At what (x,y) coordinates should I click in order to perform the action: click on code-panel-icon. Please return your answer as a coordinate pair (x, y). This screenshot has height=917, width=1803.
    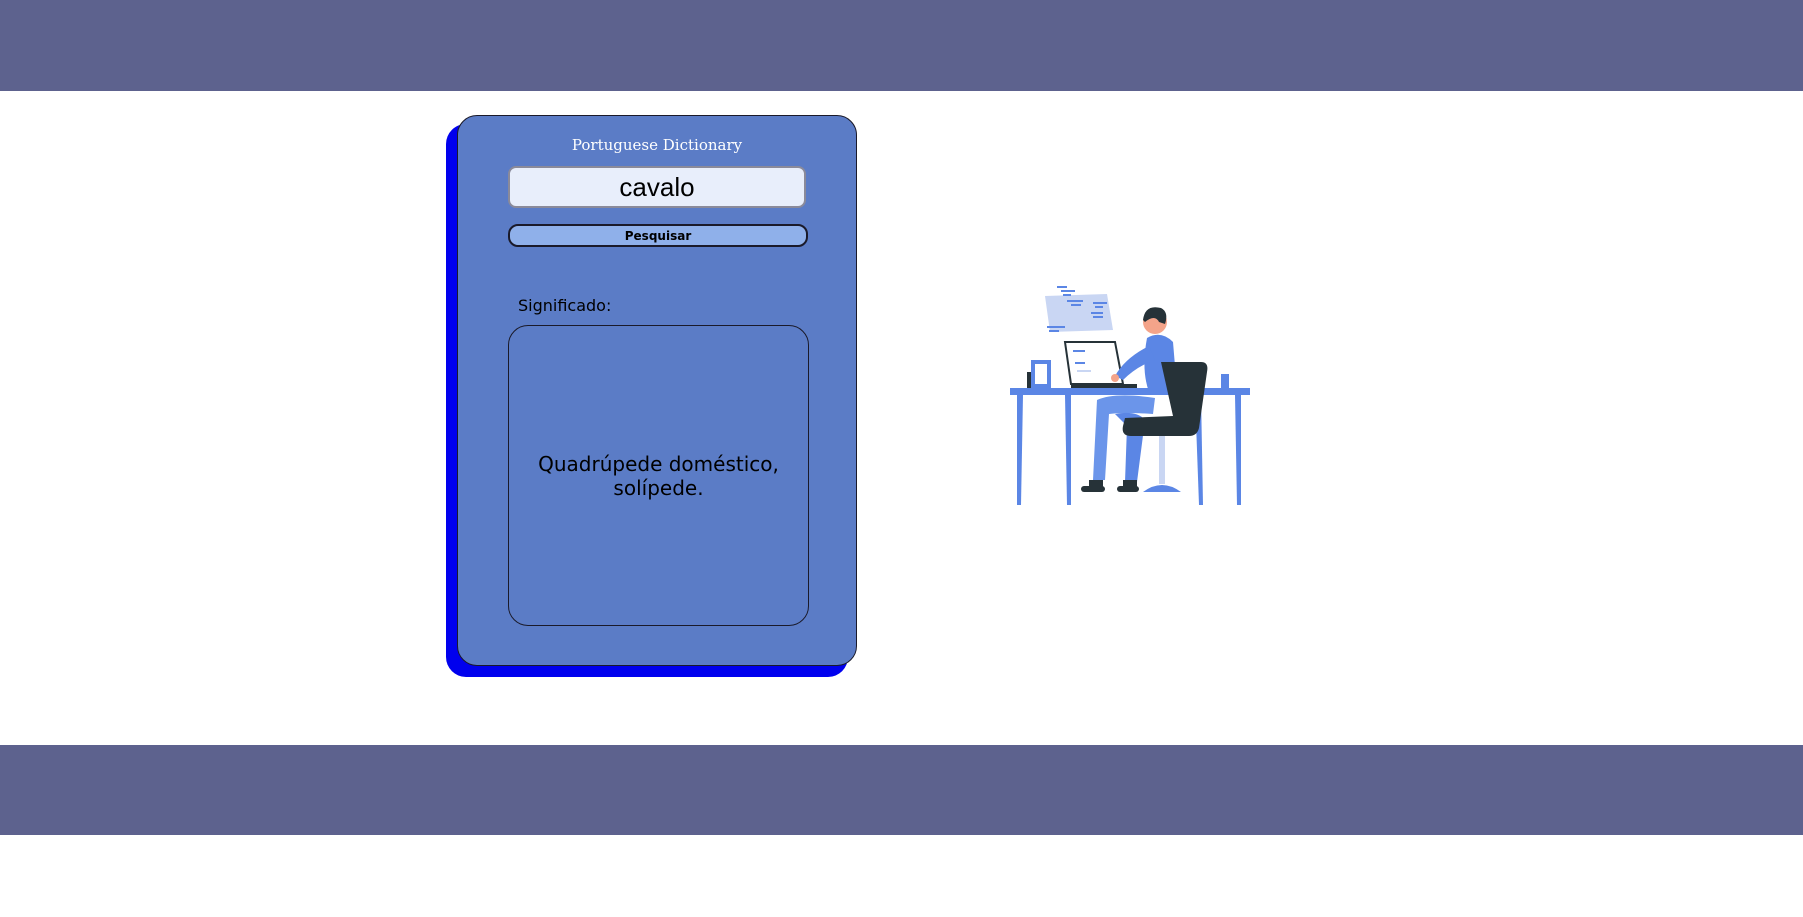
    Looking at the image, I should click on (1079, 309).